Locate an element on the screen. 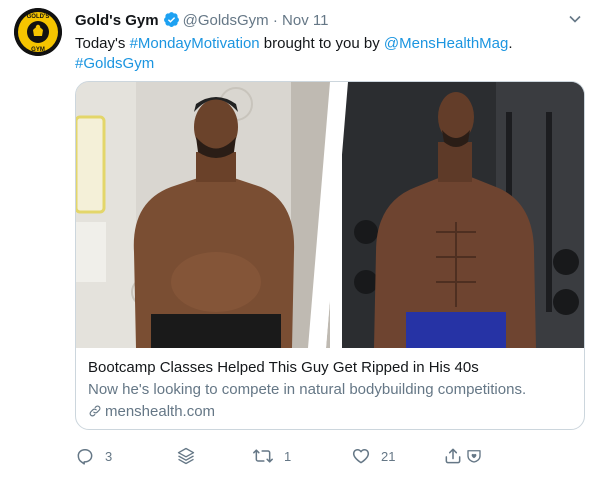  stack-button is located at coordinates (186, 456).